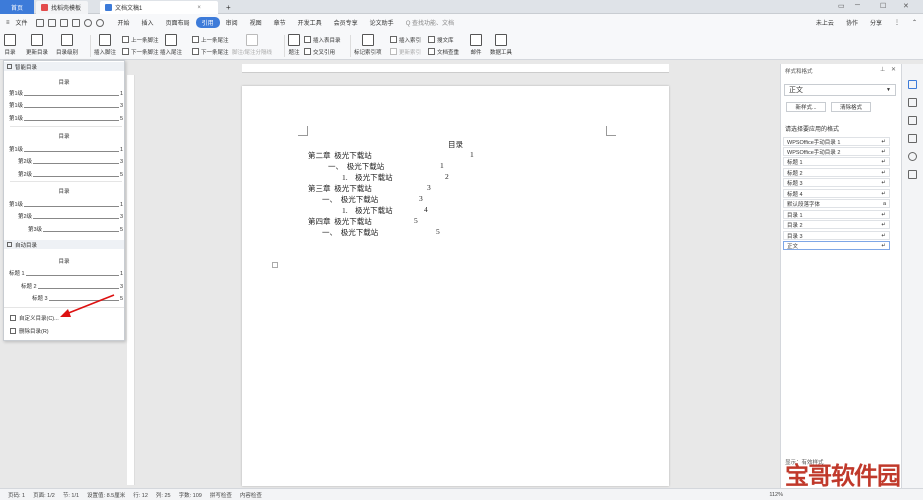  I want to click on style-item: 标题 3 ↵, so click(836, 182).